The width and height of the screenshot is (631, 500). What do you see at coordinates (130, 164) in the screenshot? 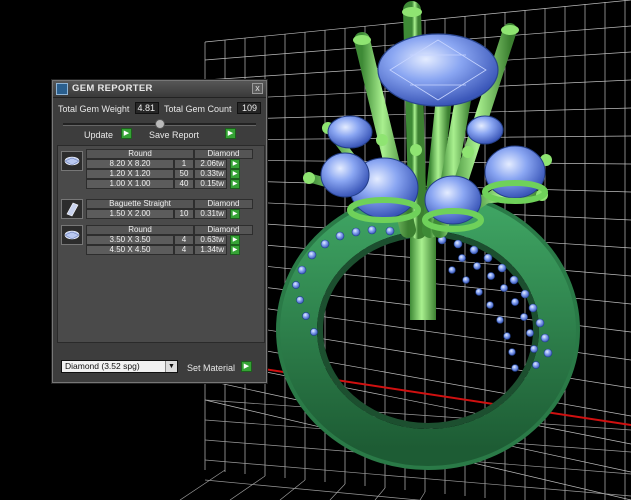
I see `gem-size: 8.20 X 8.20` at bounding box center [130, 164].